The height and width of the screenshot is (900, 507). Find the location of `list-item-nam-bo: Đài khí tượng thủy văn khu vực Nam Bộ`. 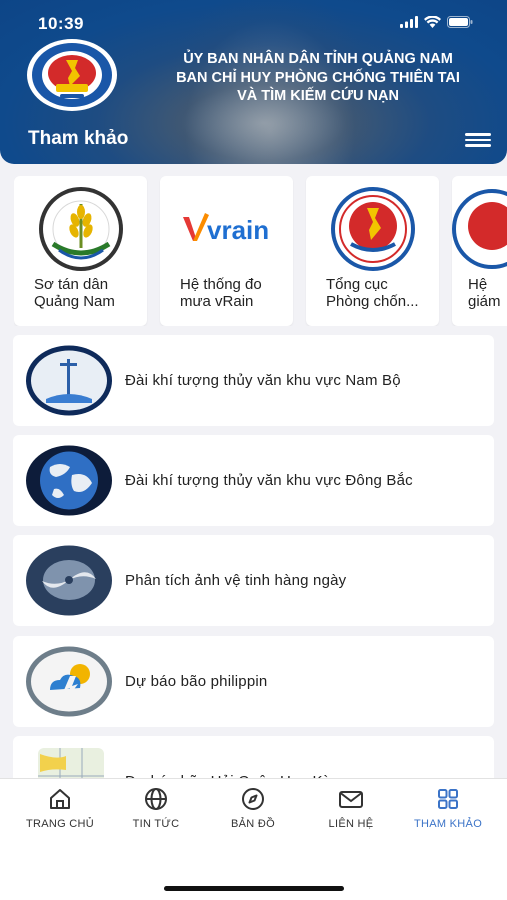

list-item-nam-bo: Đài khí tượng thủy văn khu vực Nam Bộ is located at coordinates (253, 380).